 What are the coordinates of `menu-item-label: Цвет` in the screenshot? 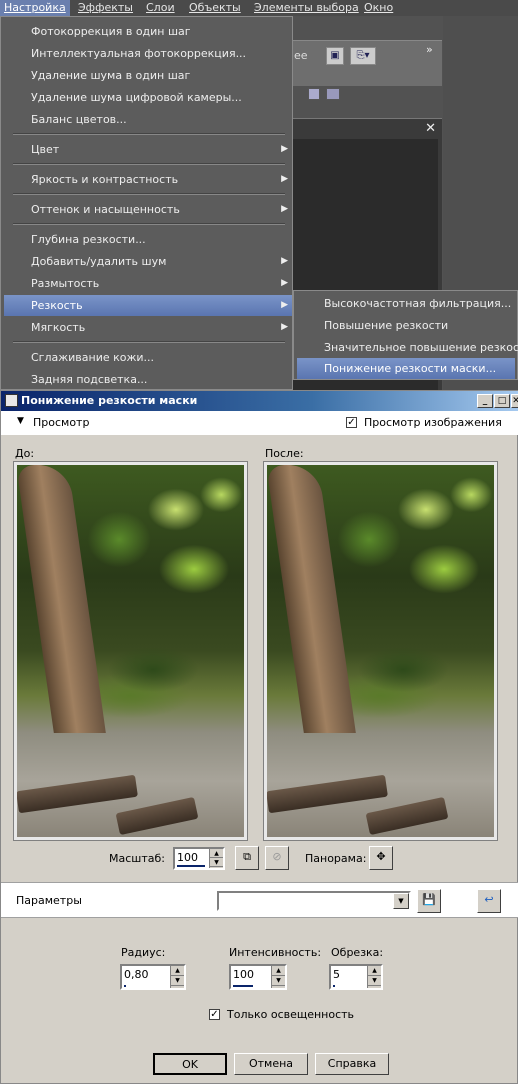 It's located at (45, 149).